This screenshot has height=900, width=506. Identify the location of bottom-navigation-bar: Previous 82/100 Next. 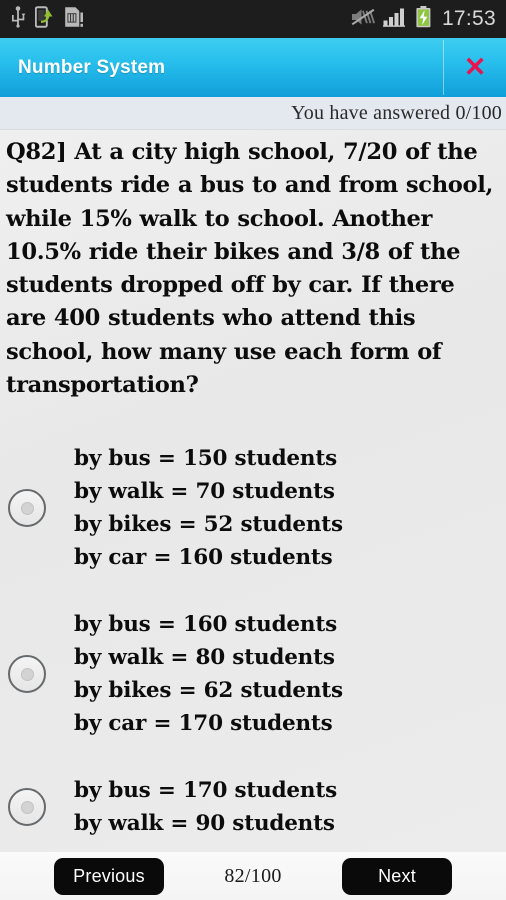
(253, 876).